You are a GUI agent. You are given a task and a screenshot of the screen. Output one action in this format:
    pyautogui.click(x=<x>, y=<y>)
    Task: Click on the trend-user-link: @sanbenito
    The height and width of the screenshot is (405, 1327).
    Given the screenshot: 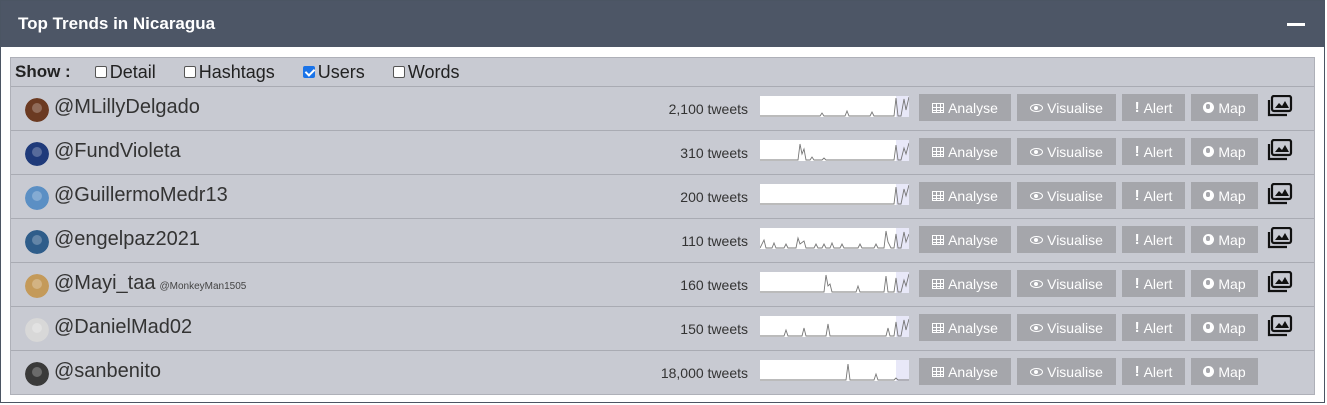 What is the action you would take?
    pyautogui.click(x=107, y=371)
    